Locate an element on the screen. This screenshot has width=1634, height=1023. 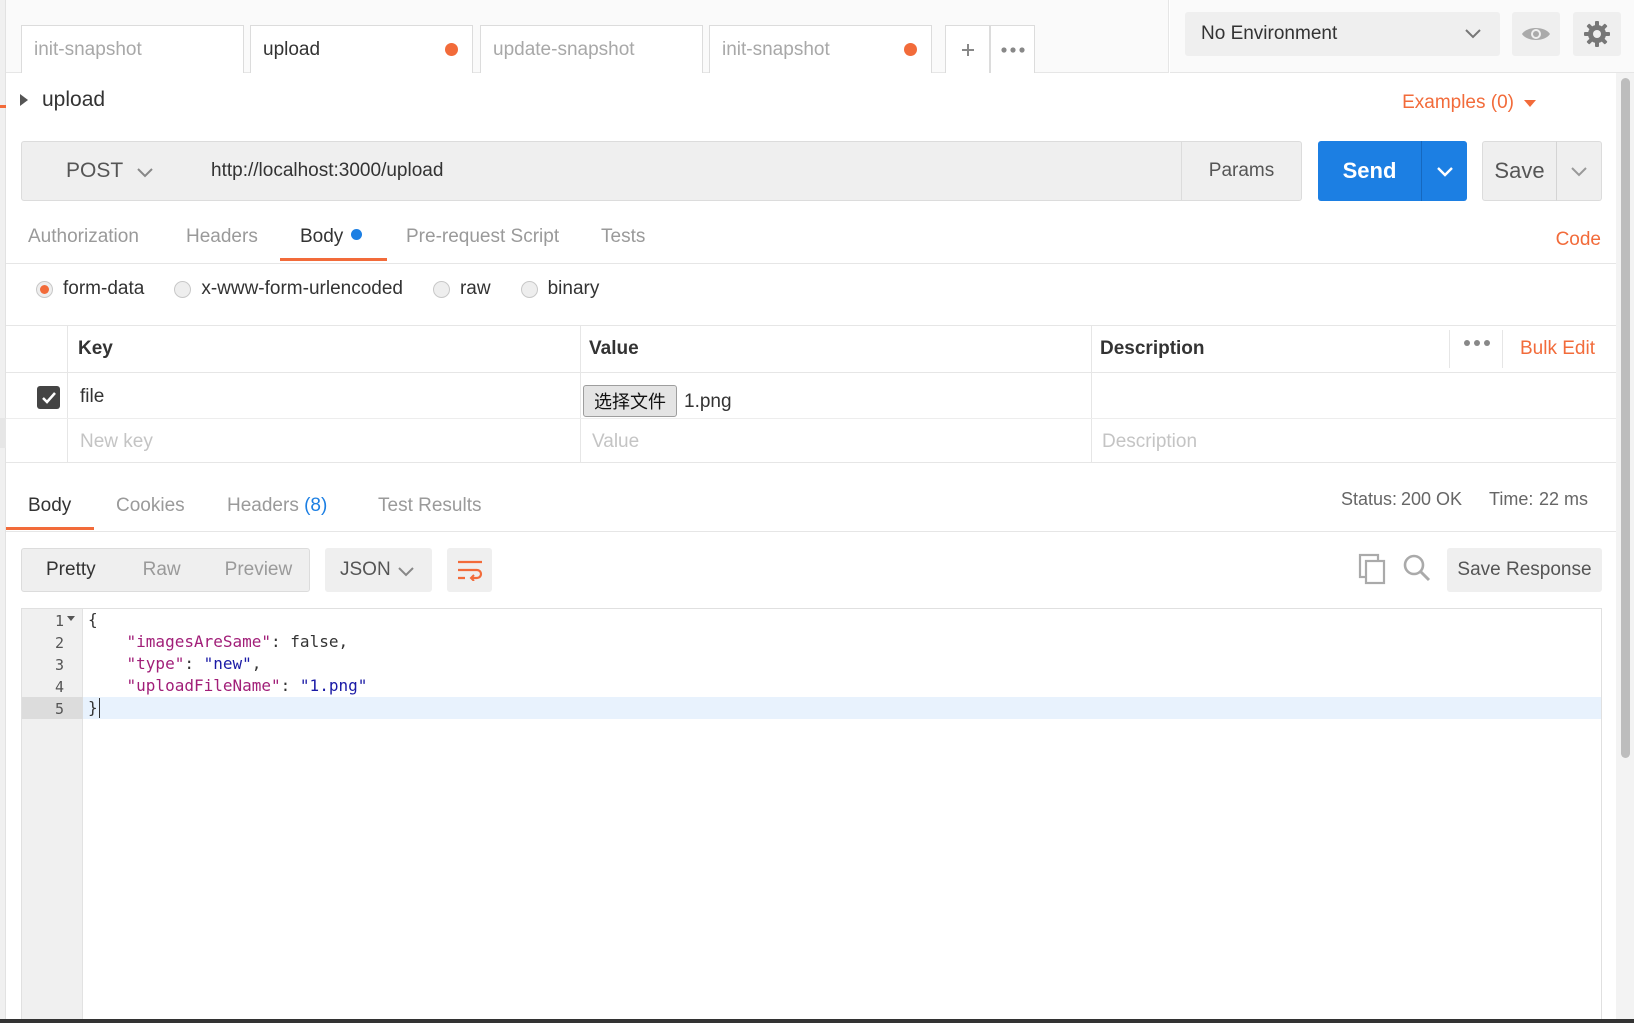
wrap-lines-icon is located at coordinates (469, 570).